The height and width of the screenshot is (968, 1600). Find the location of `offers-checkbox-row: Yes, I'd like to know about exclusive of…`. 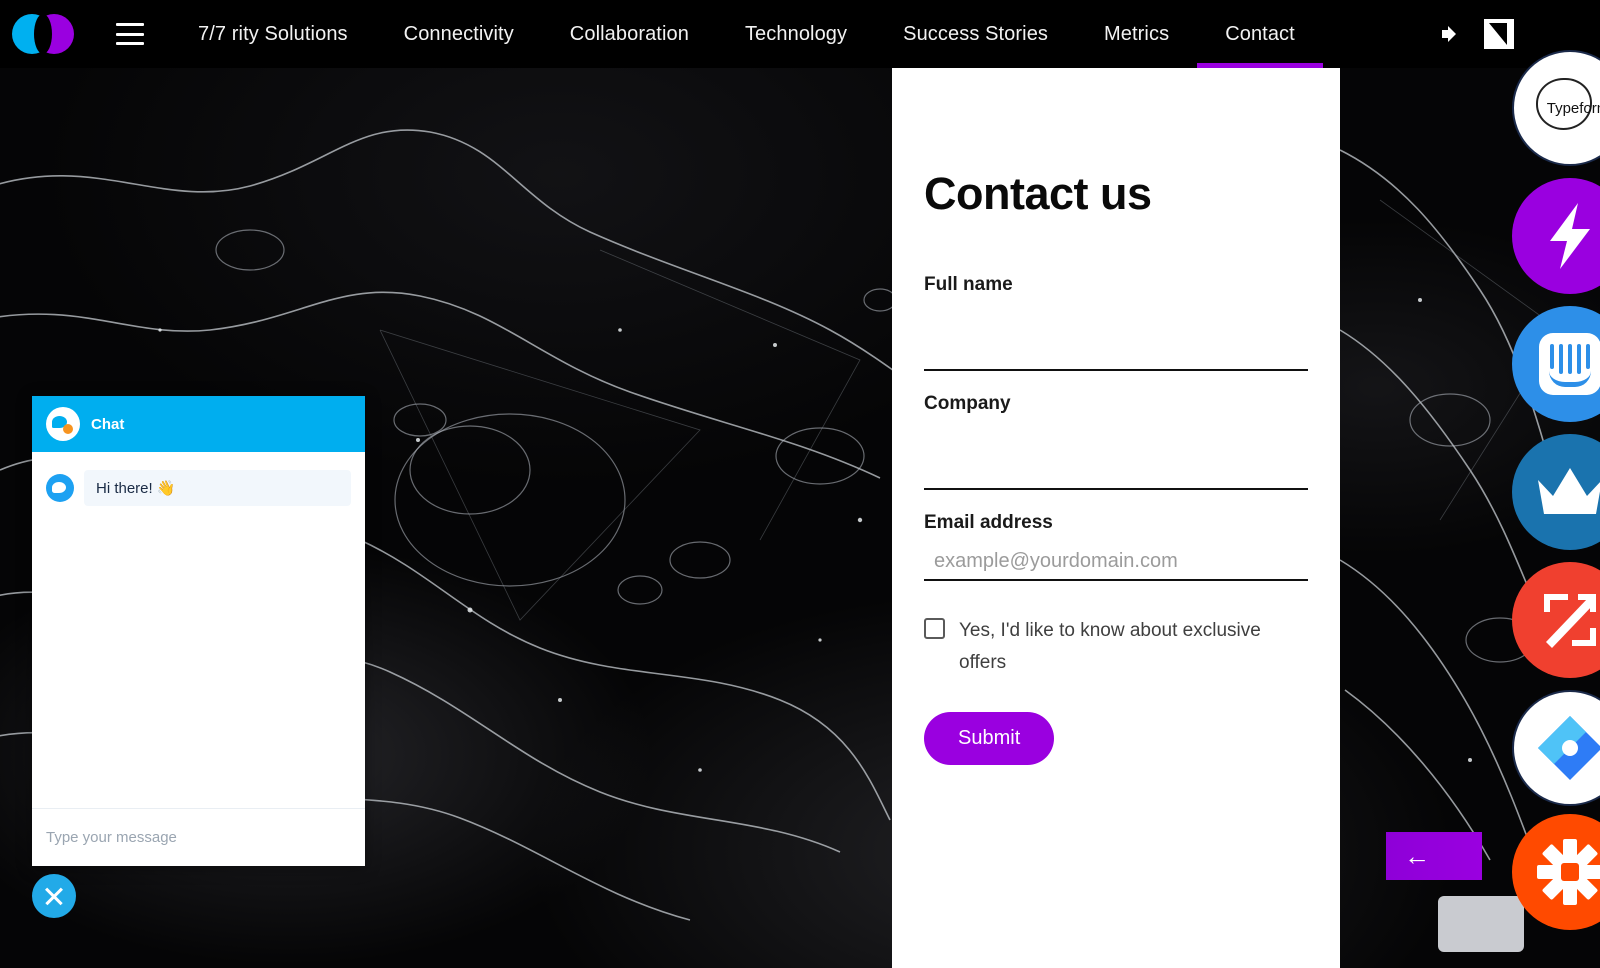

offers-checkbox-row: Yes, I'd like to know about exclusive of… is located at coordinates (1116, 647).